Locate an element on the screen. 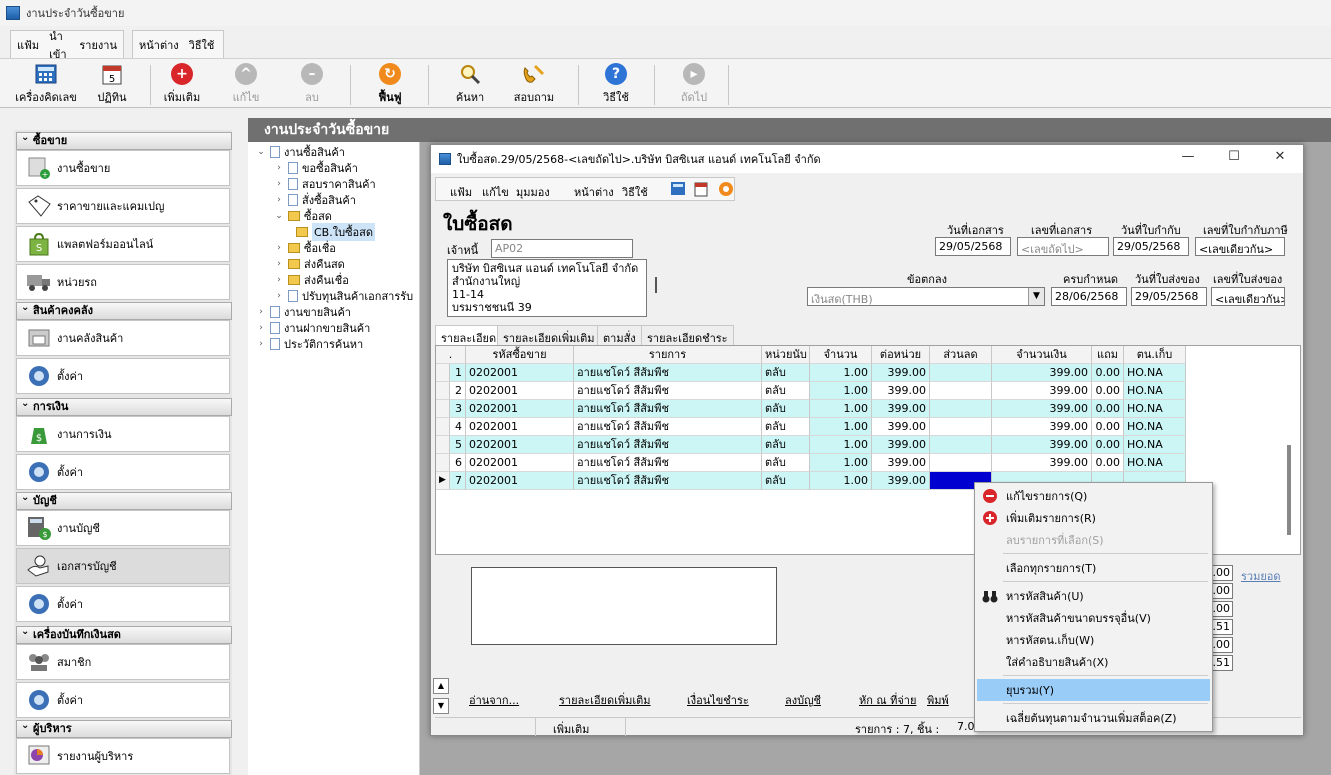  nav-item-warehouse: งานคลังสินค้า is located at coordinates (123, 338).